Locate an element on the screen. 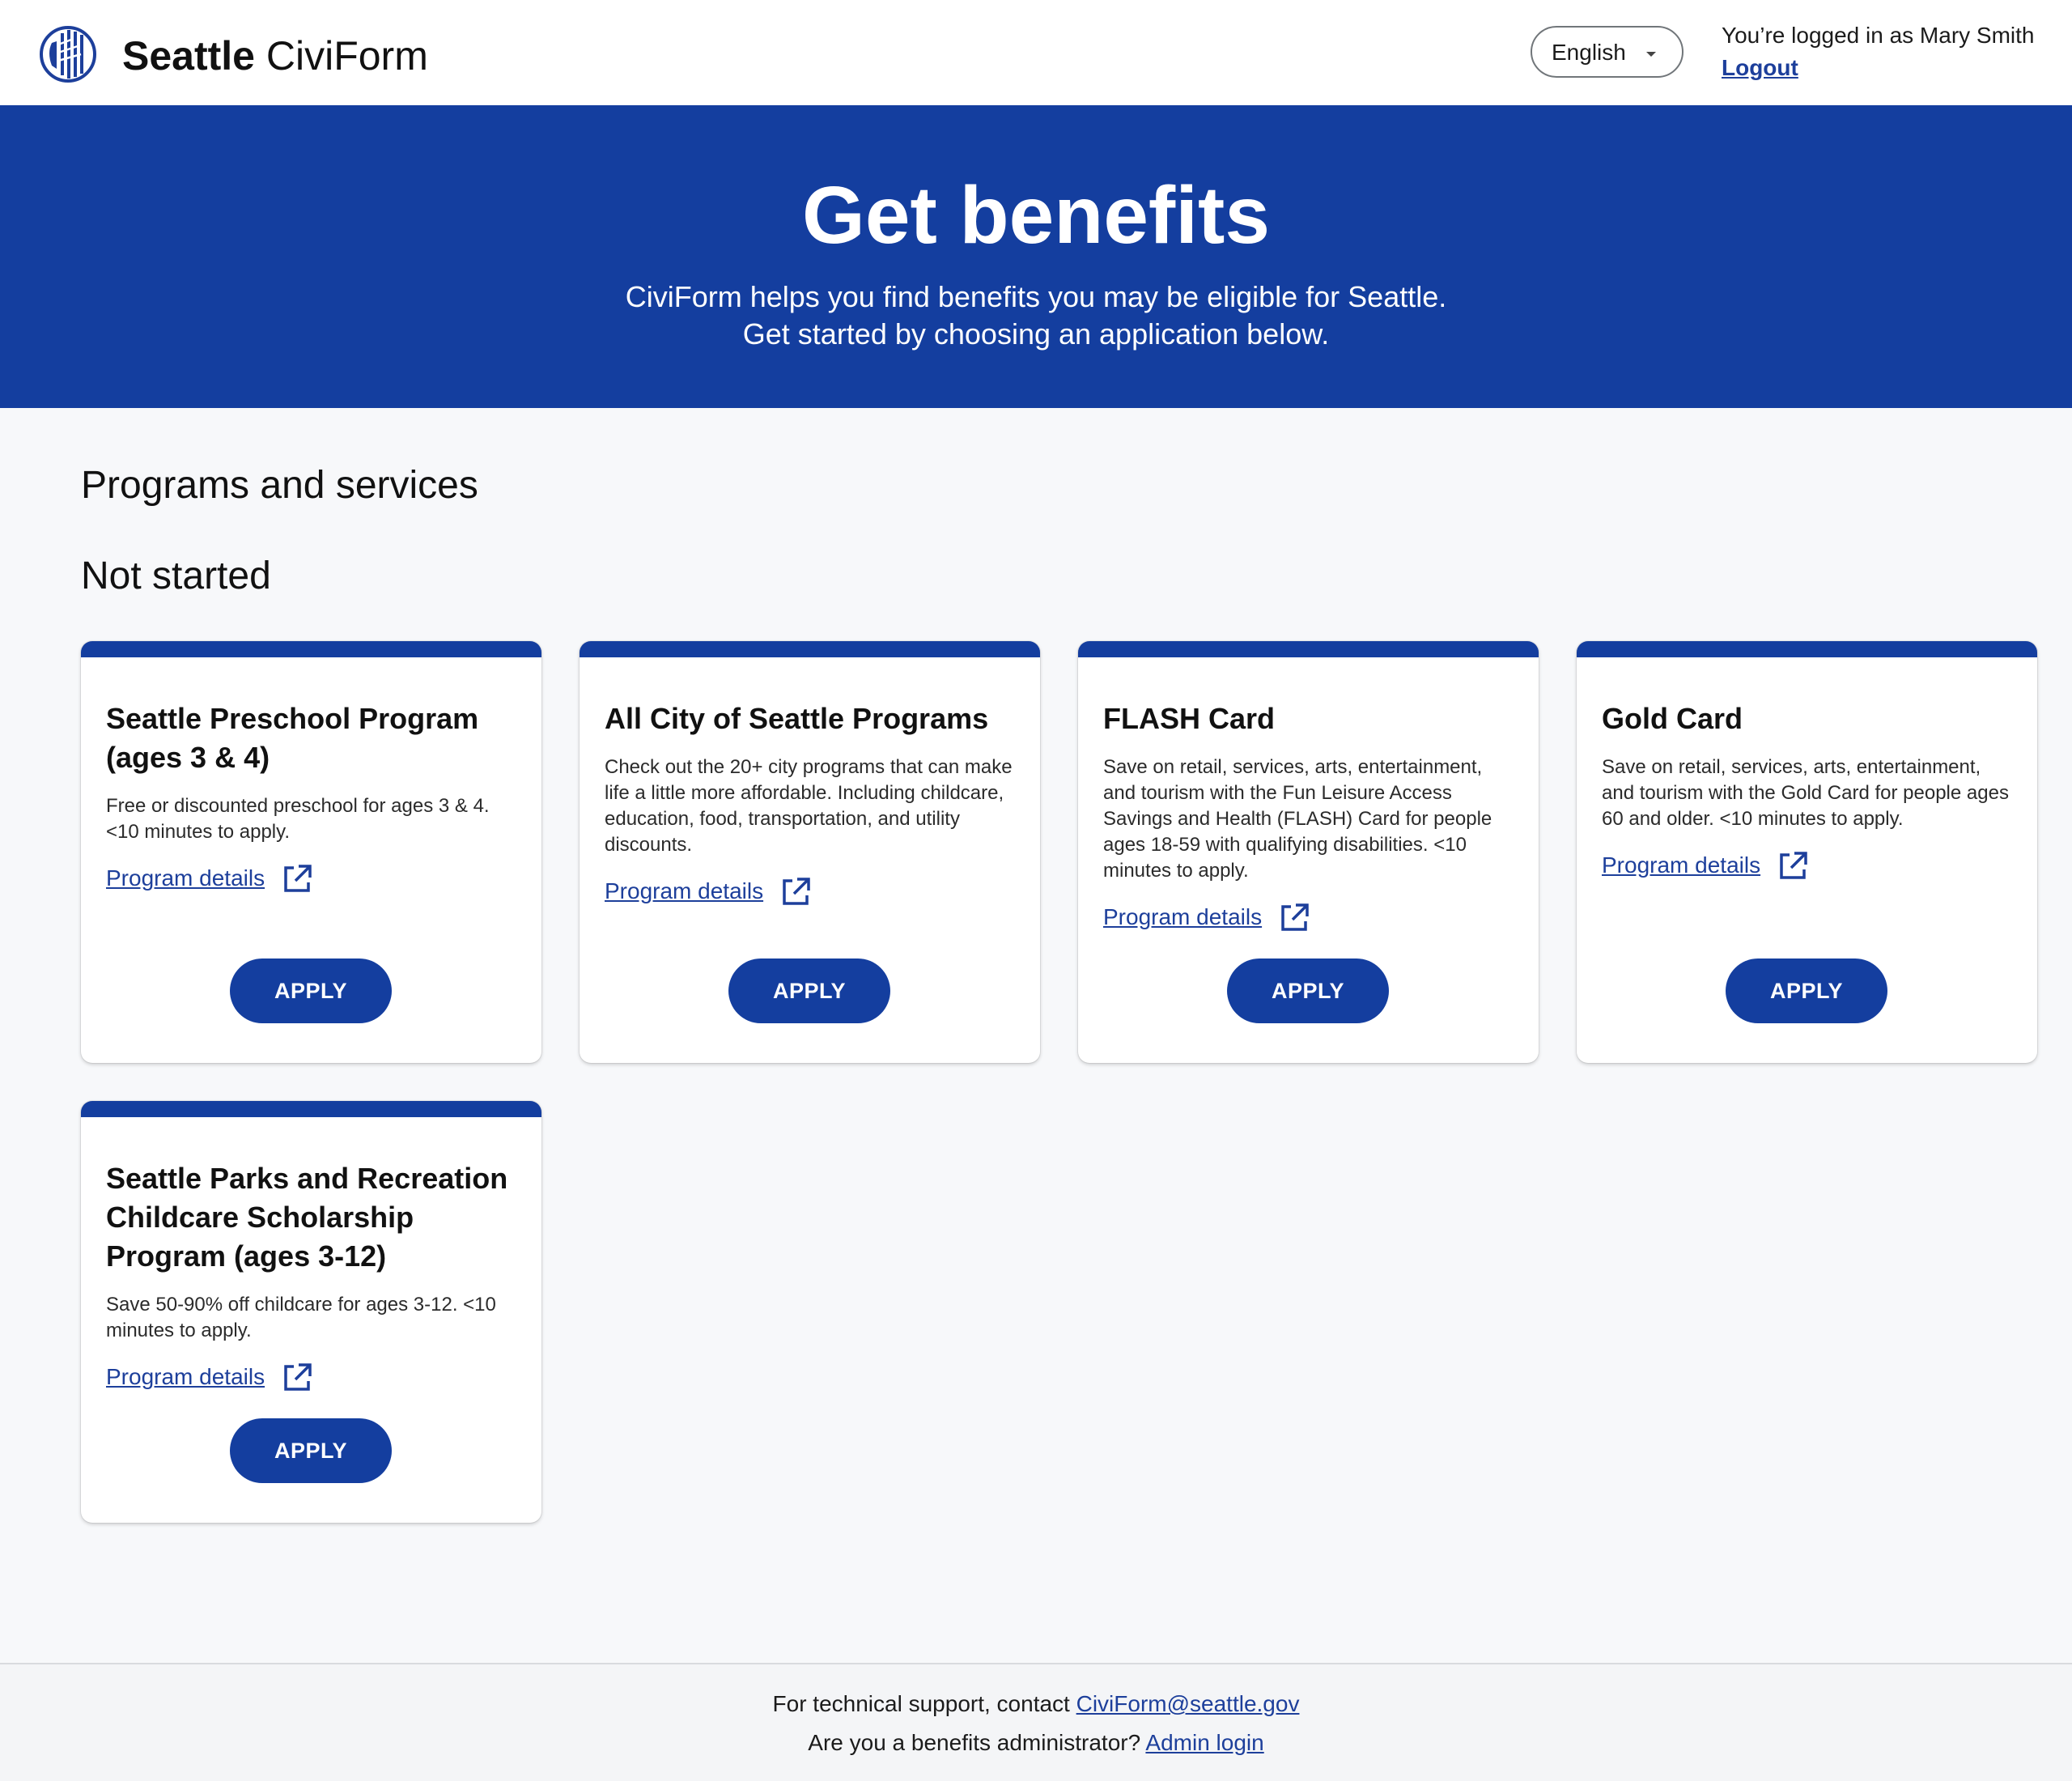 The height and width of the screenshot is (1781, 2072). footer-support-text: For technical support, contact is located at coordinates (924, 1704).